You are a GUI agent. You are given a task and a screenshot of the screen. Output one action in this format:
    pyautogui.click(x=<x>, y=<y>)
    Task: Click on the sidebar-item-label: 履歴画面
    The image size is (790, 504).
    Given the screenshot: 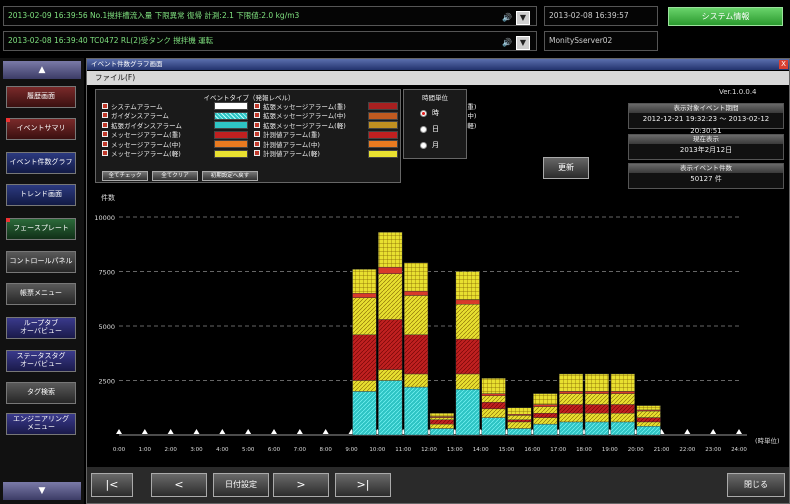 What is the action you would take?
    pyautogui.click(x=41, y=96)
    